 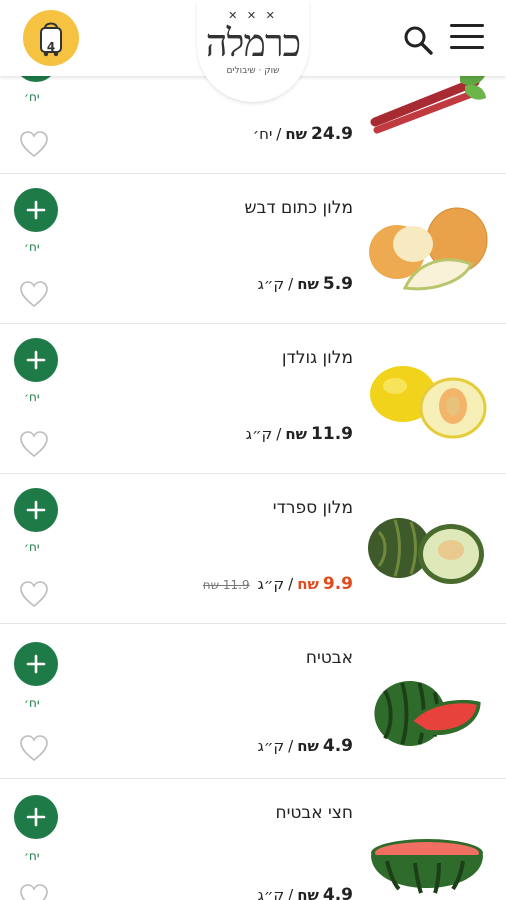 What do you see at coordinates (332, 134) in the screenshot?
I see `price-value: 24.9` at bounding box center [332, 134].